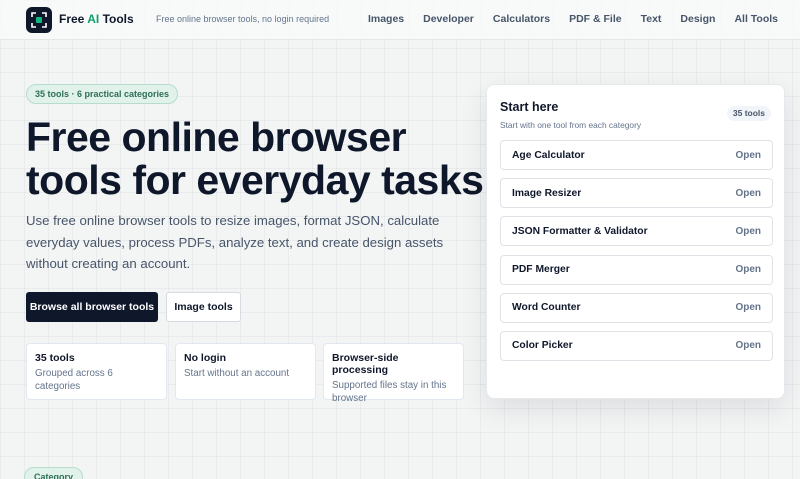 This screenshot has width=800, height=479. What do you see at coordinates (651, 19) in the screenshot?
I see `nav-text: Text` at bounding box center [651, 19].